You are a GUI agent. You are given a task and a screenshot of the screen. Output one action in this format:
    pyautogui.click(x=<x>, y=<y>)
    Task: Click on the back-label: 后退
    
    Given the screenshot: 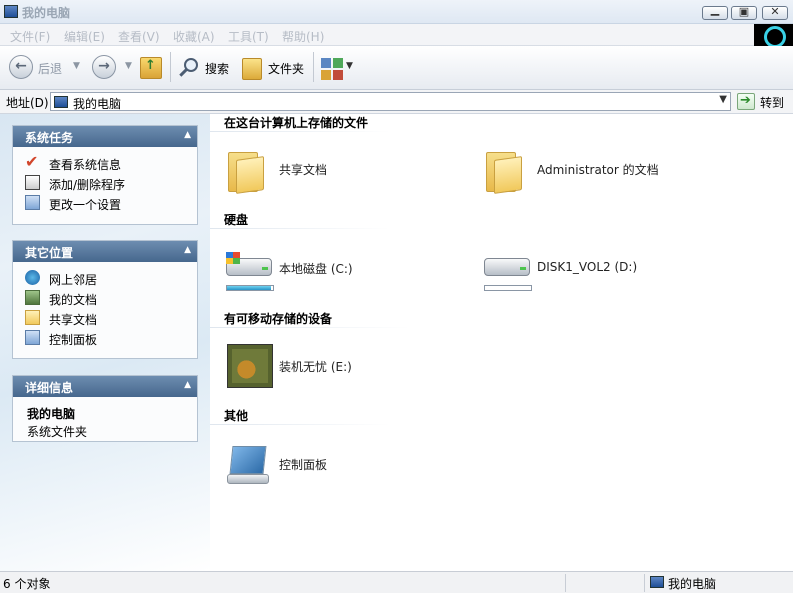 What is the action you would take?
    pyautogui.click(x=50, y=68)
    